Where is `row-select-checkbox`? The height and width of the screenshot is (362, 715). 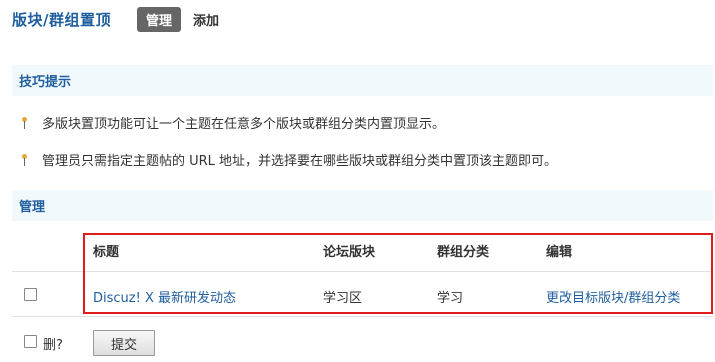 row-select-checkbox is located at coordinates (30, 294).